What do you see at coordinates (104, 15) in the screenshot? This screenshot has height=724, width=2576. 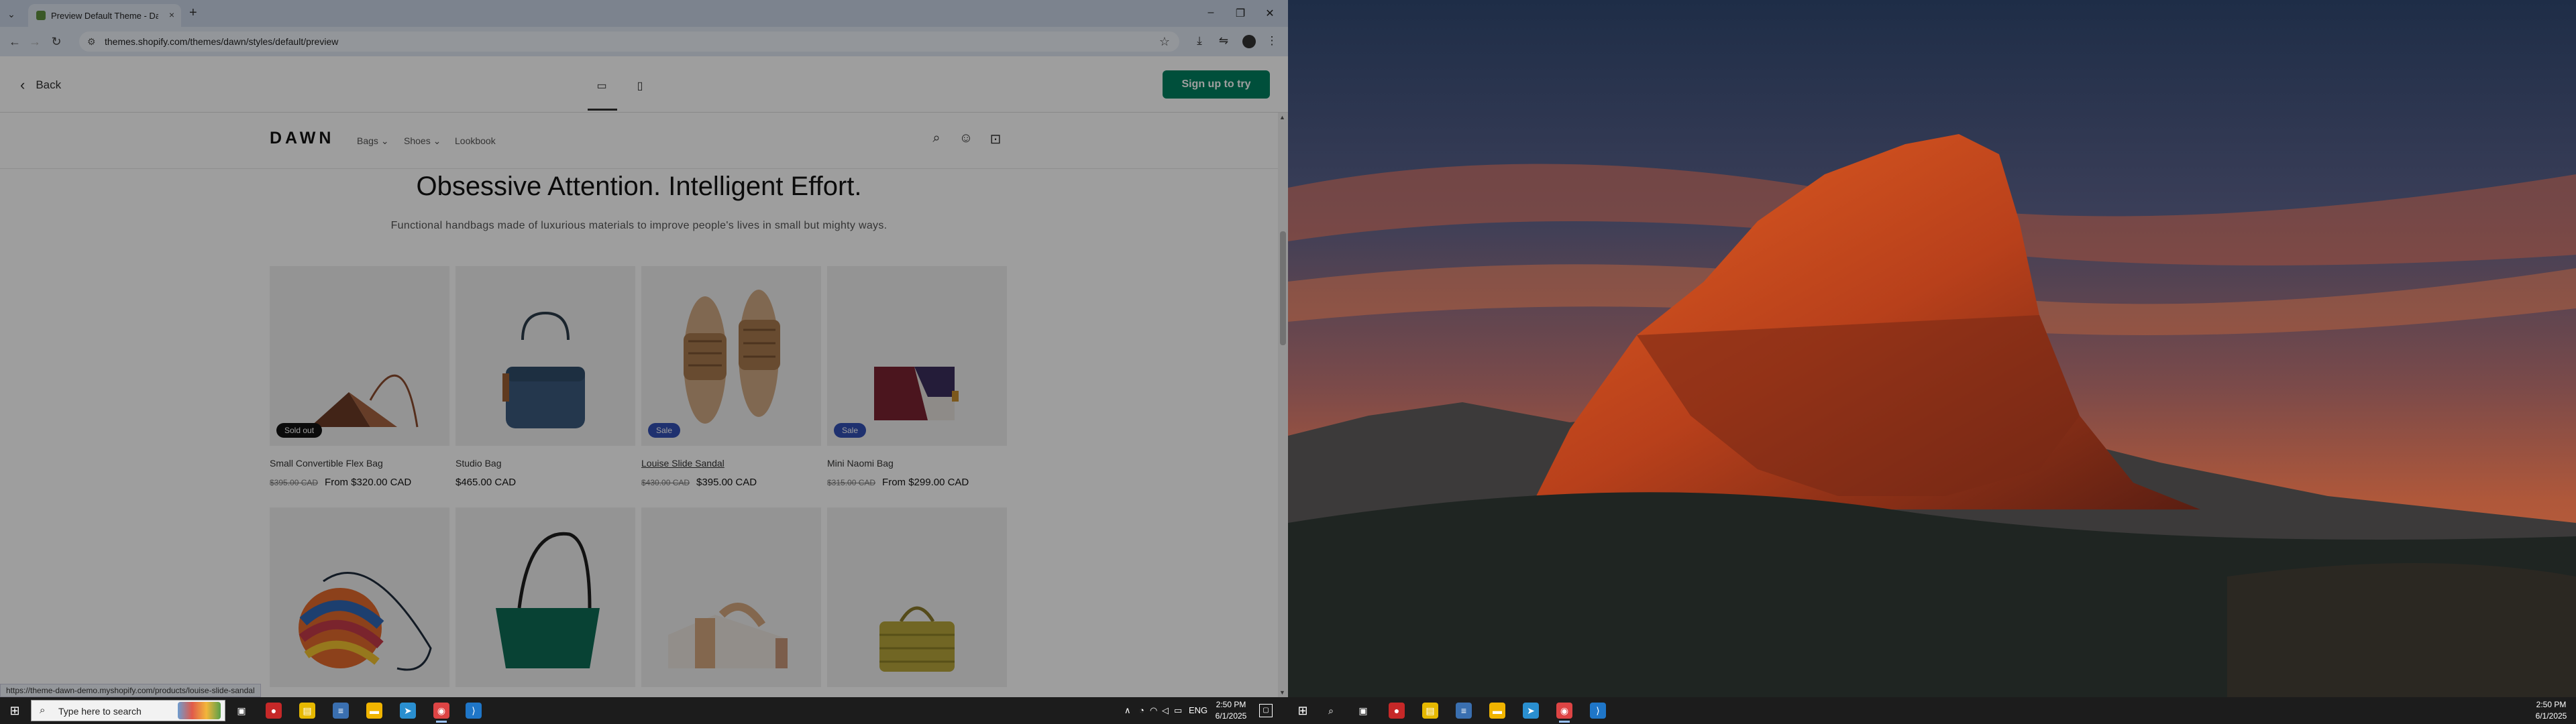 I see `browser-tab: Preview Default Theme - Dawn ×` at bounding box center [104, 15].